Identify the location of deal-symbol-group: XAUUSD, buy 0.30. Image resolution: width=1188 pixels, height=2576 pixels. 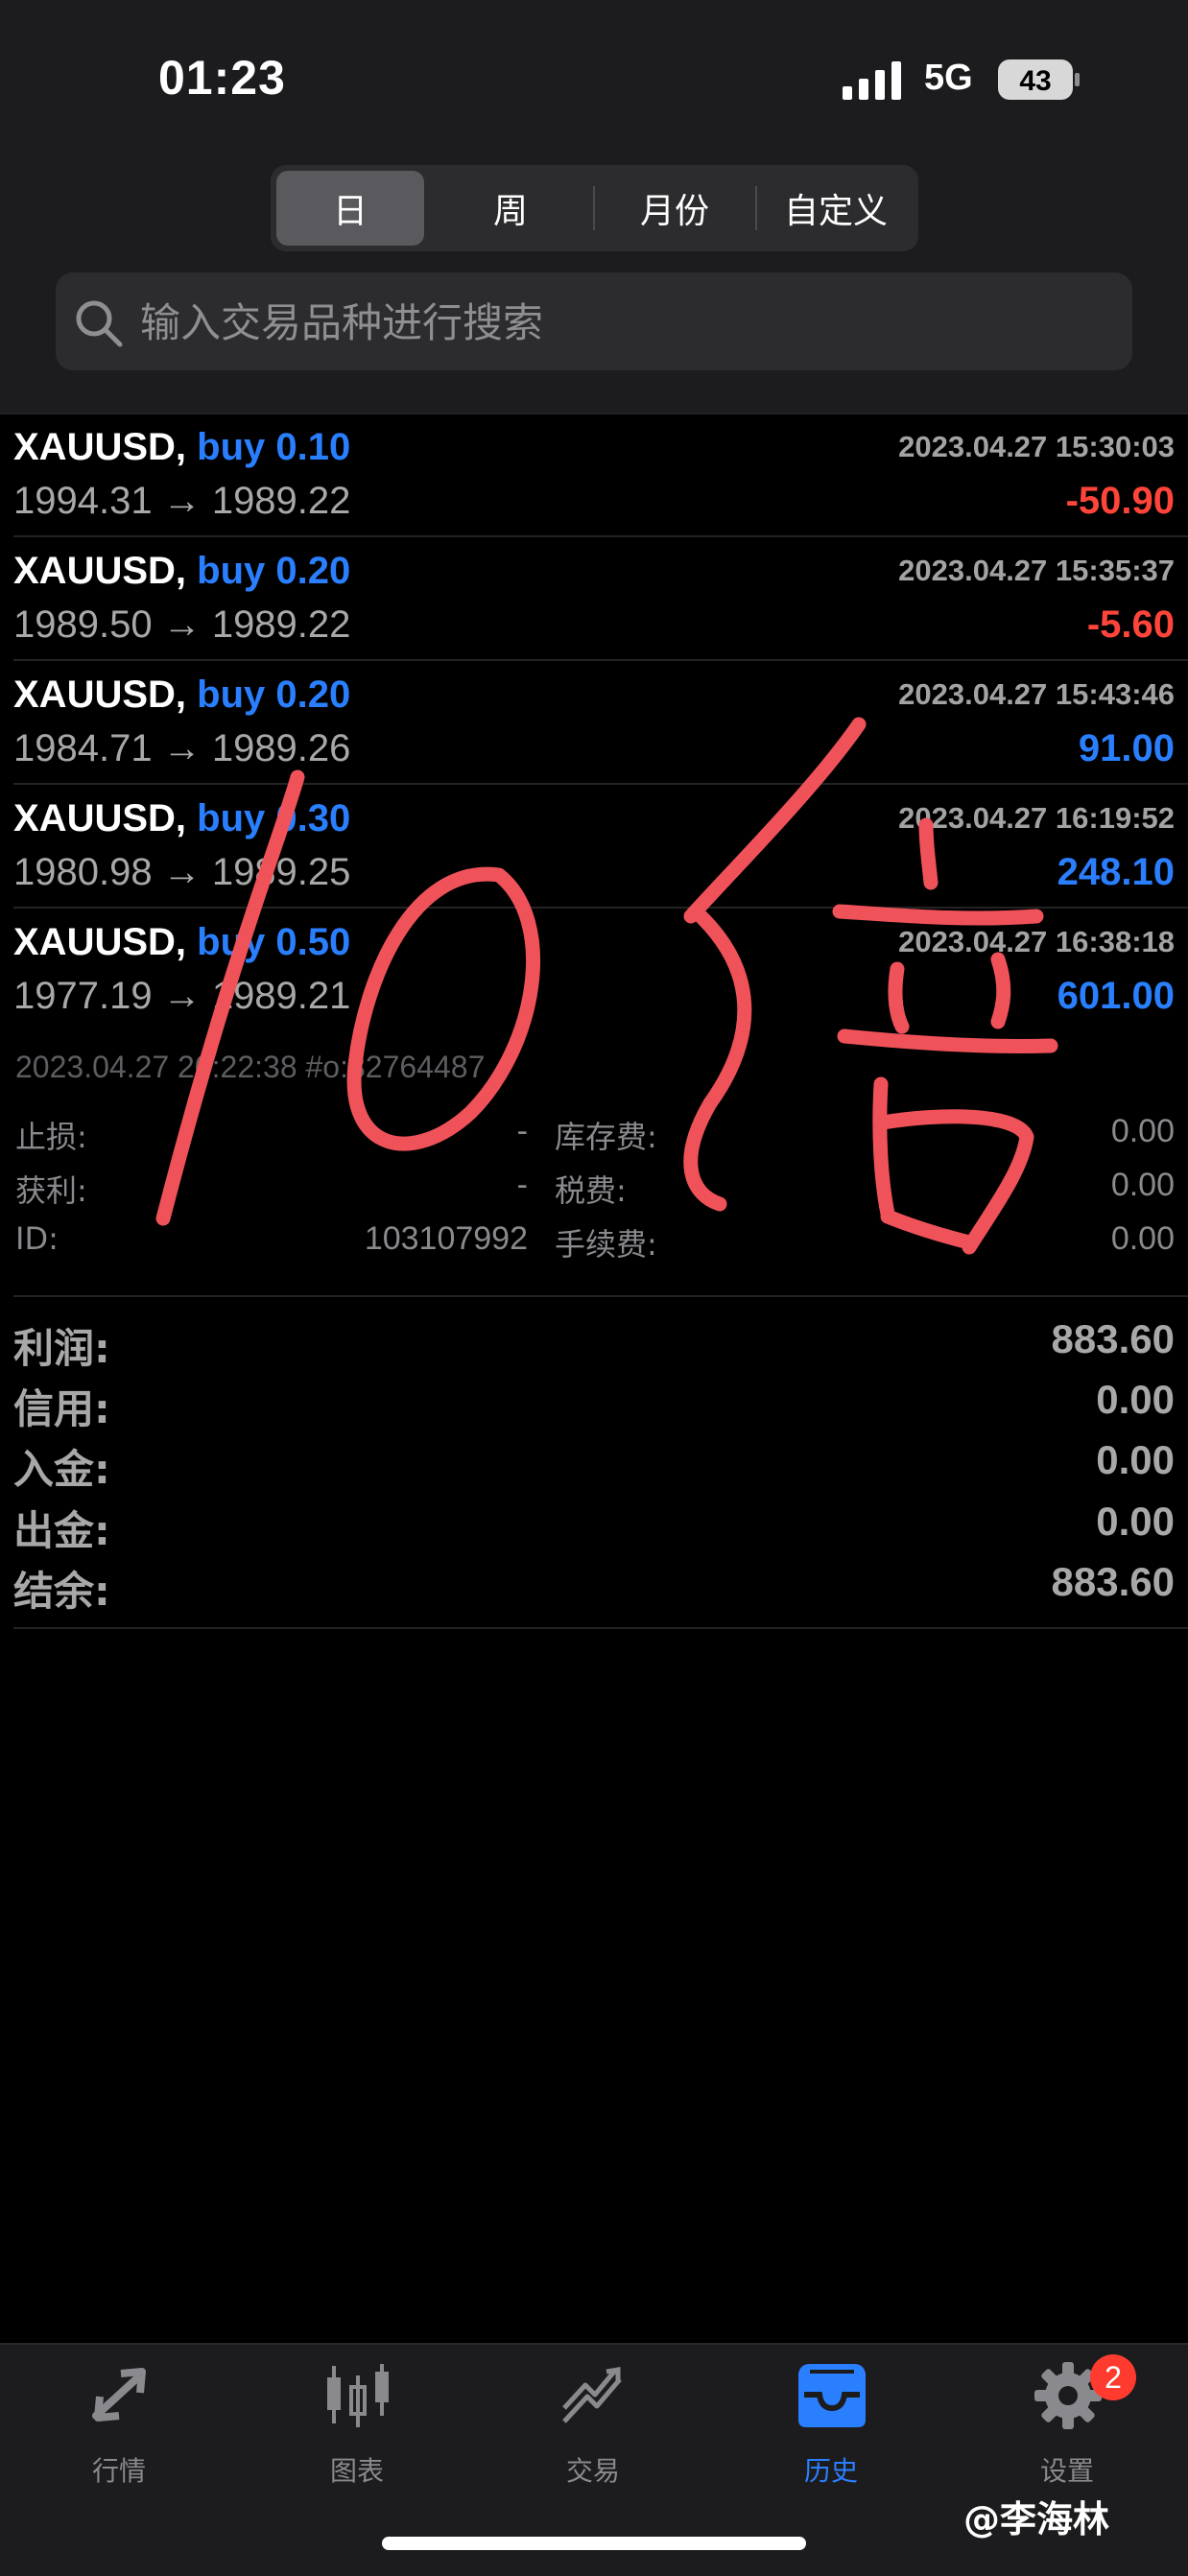
(182, 819).